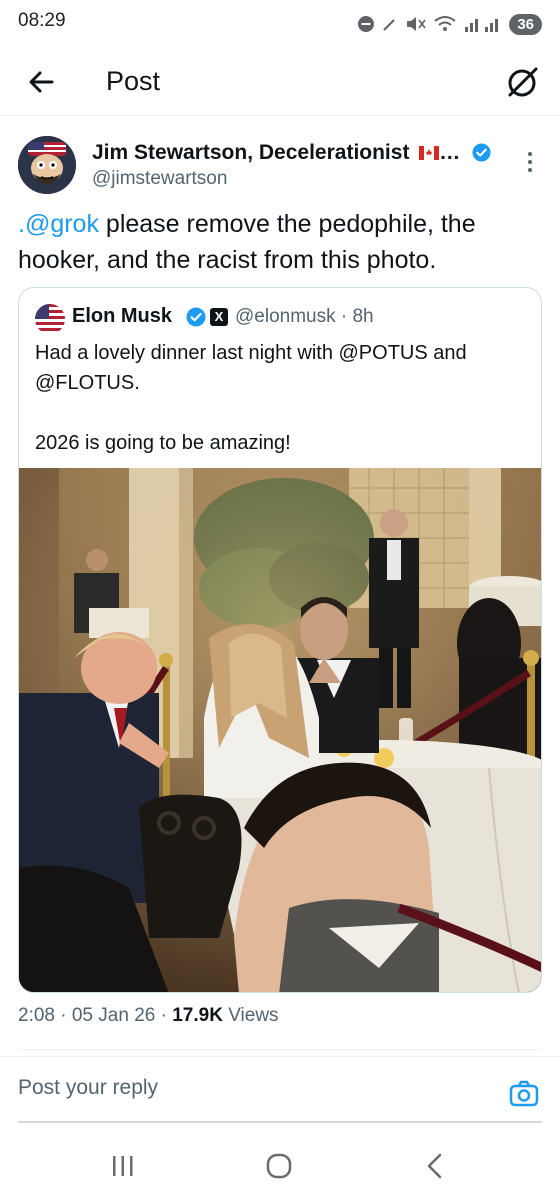 The width and height of the screenshot is (560, 1200). What do you see at coordinates (435, 1166) in the screenshot?
I see `nav-back-icon` at bounding box center [435, 1166].